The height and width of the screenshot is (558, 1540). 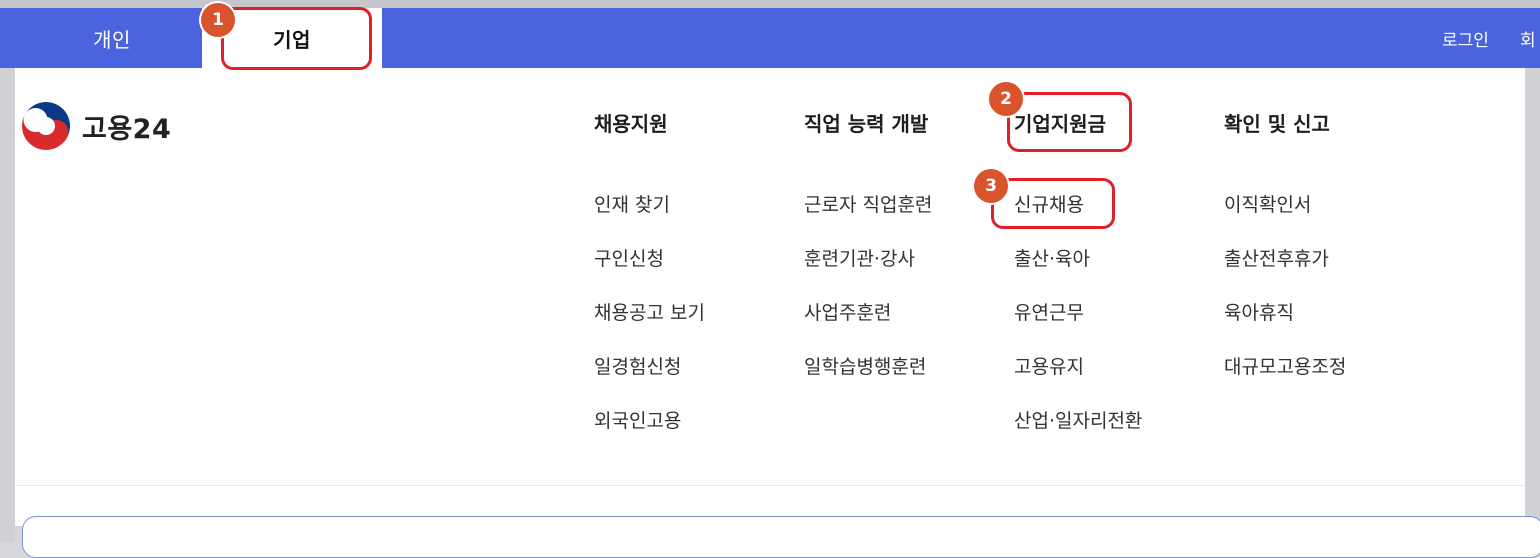 I want to click on menu-item-flexible-work: 유연근무, so click(x=1078, y=326).